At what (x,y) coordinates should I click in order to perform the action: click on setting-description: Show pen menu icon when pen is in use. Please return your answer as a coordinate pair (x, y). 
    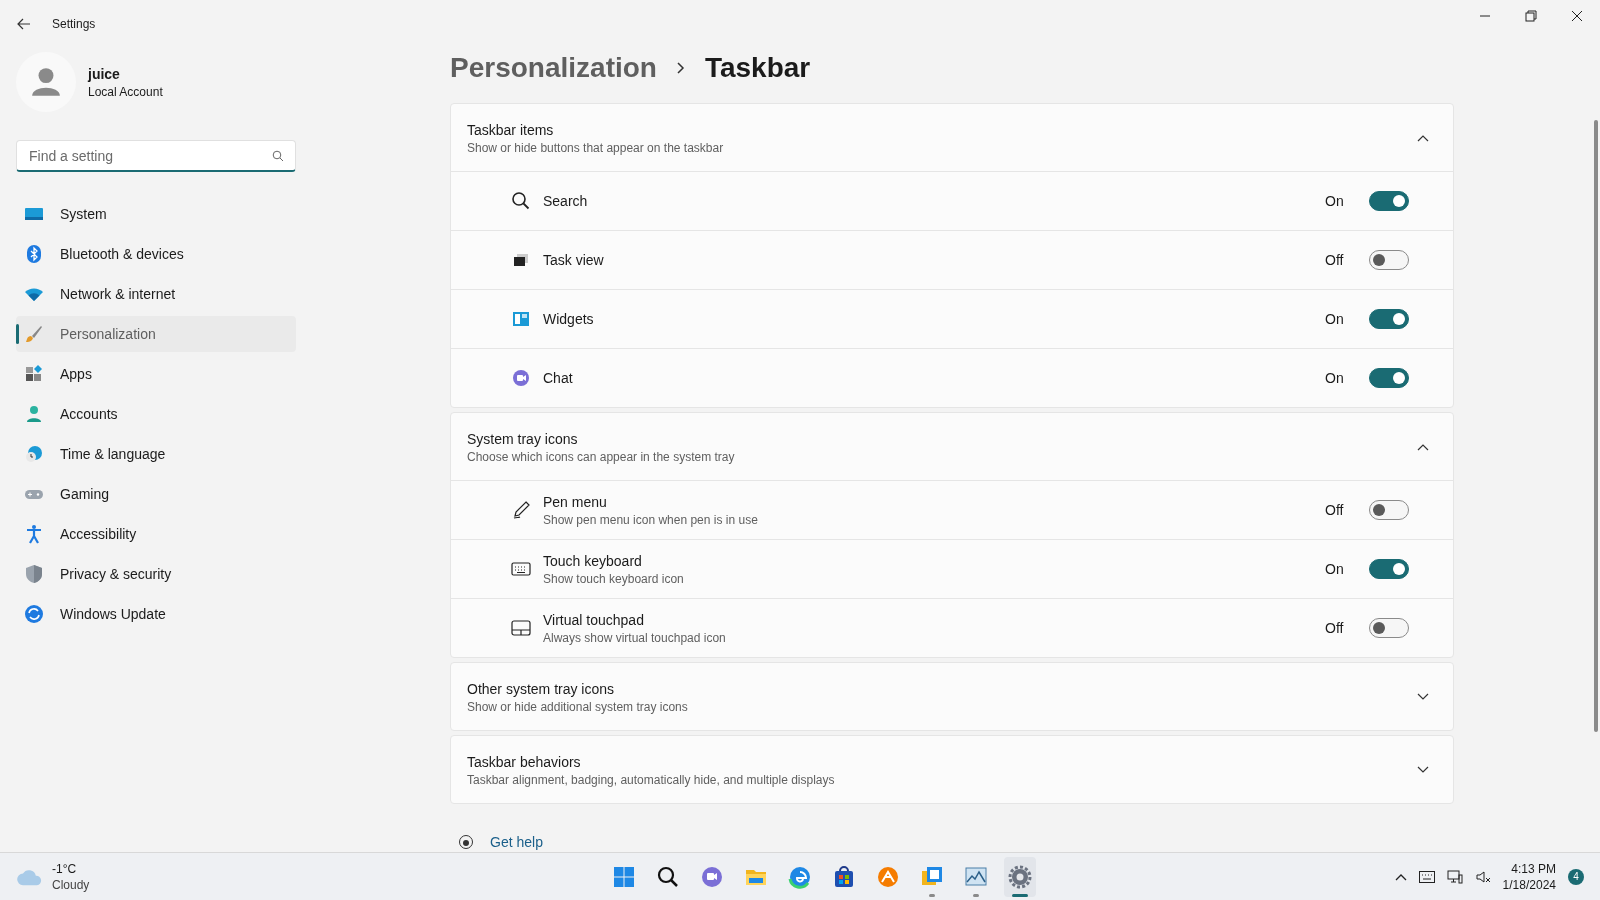
    Looking at the image, I should click on (651, 520).